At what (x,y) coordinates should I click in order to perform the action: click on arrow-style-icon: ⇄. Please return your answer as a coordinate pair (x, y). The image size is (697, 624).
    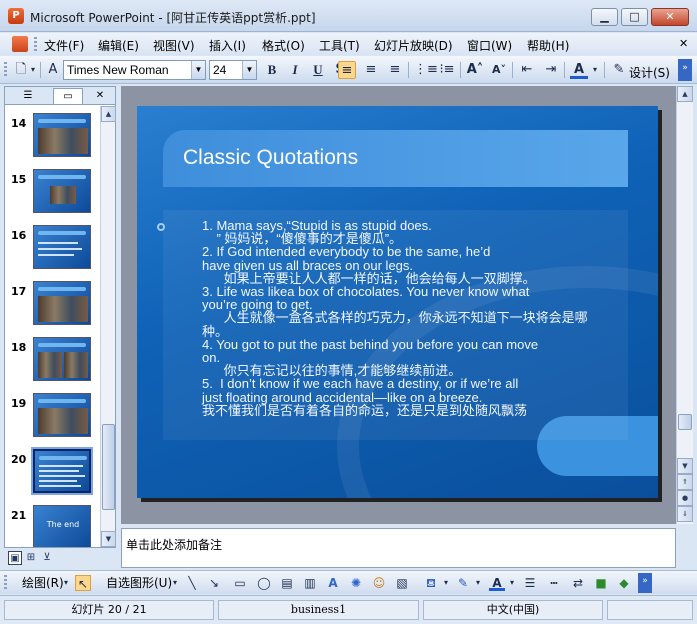
    Looking at the image, I should click on (578, 583).